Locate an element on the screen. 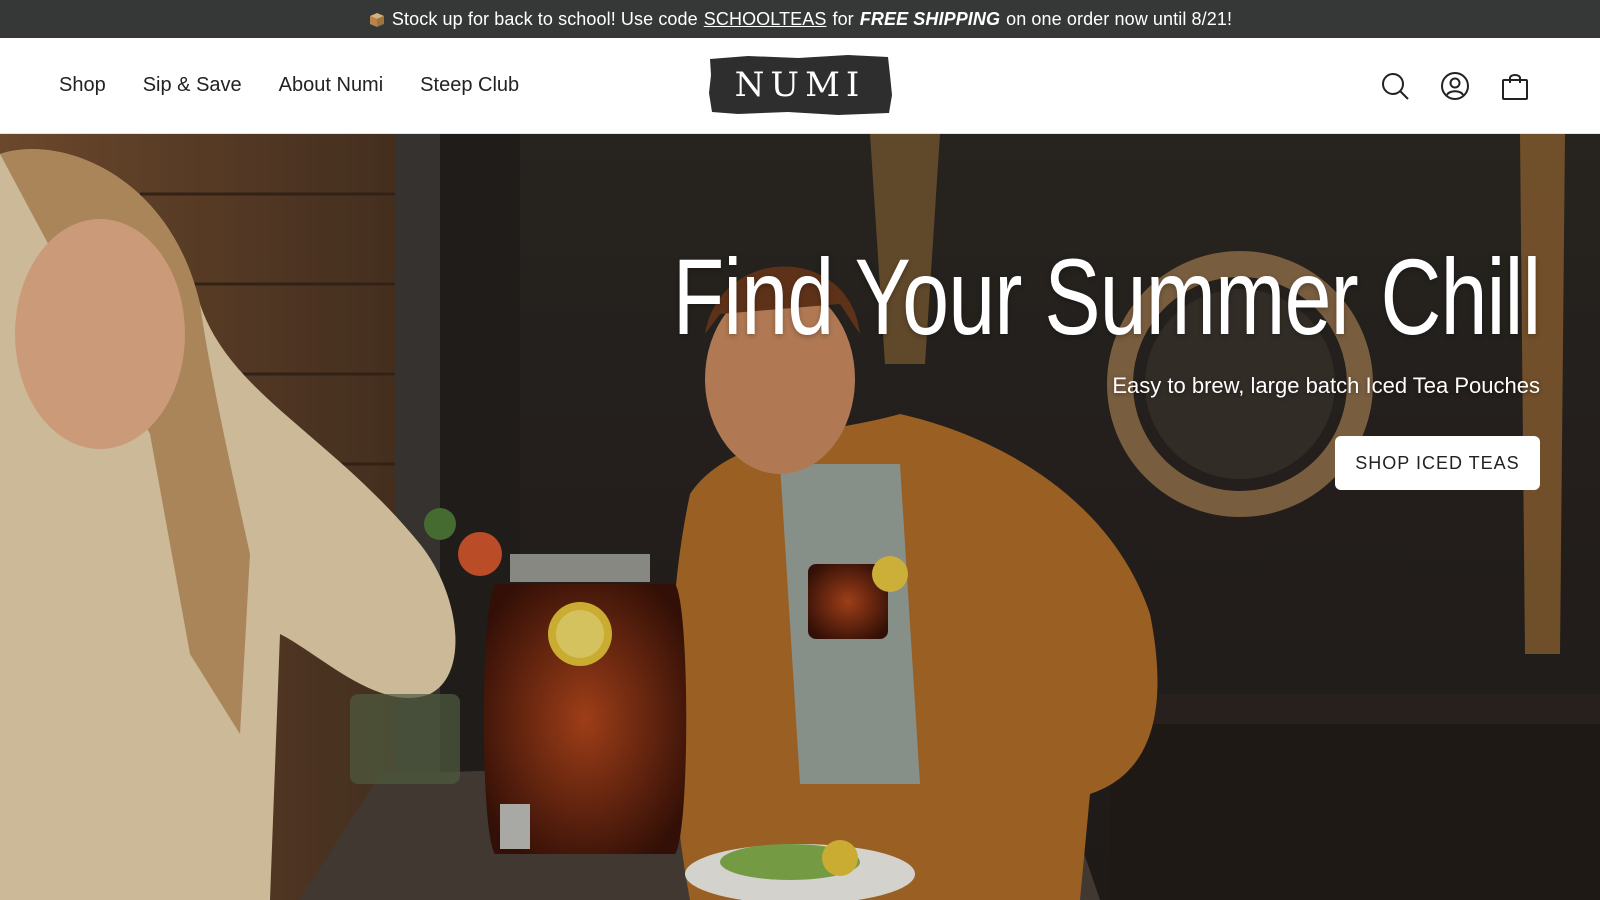  numi-logo: NUMI is located at coordinates (800, 85).